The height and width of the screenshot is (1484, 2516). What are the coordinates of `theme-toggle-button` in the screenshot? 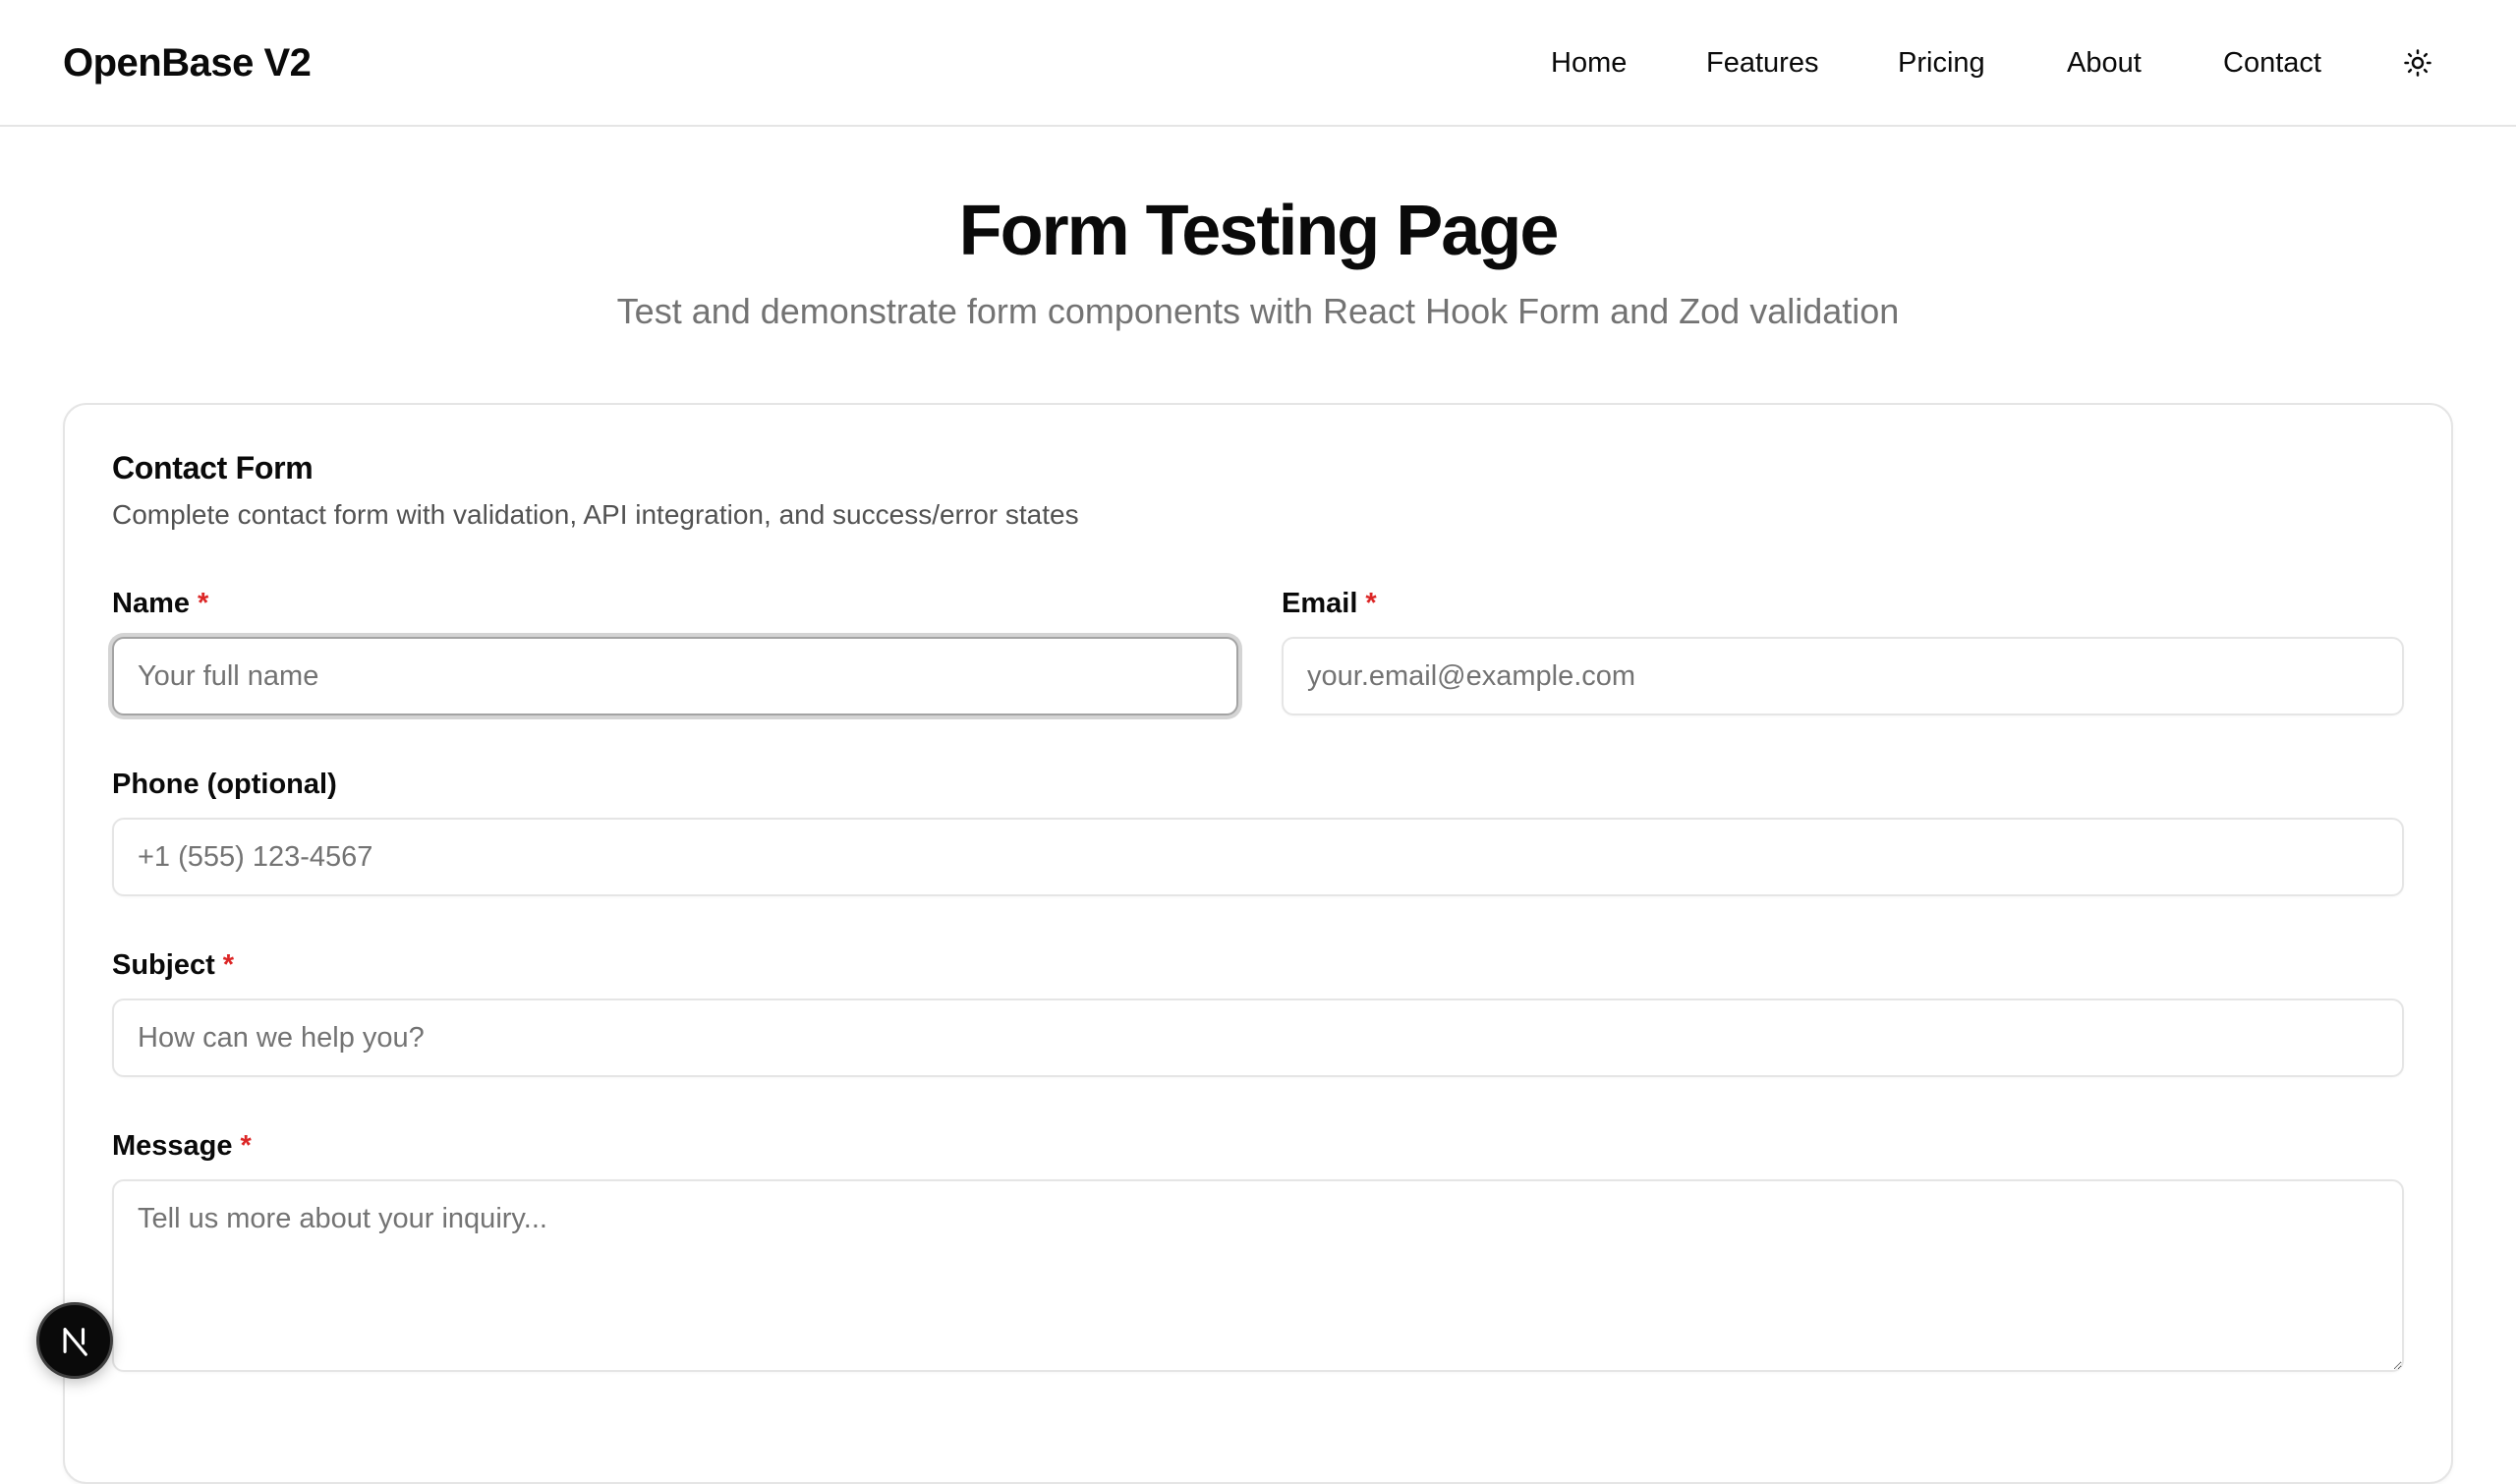 It's located at (2417, 63).